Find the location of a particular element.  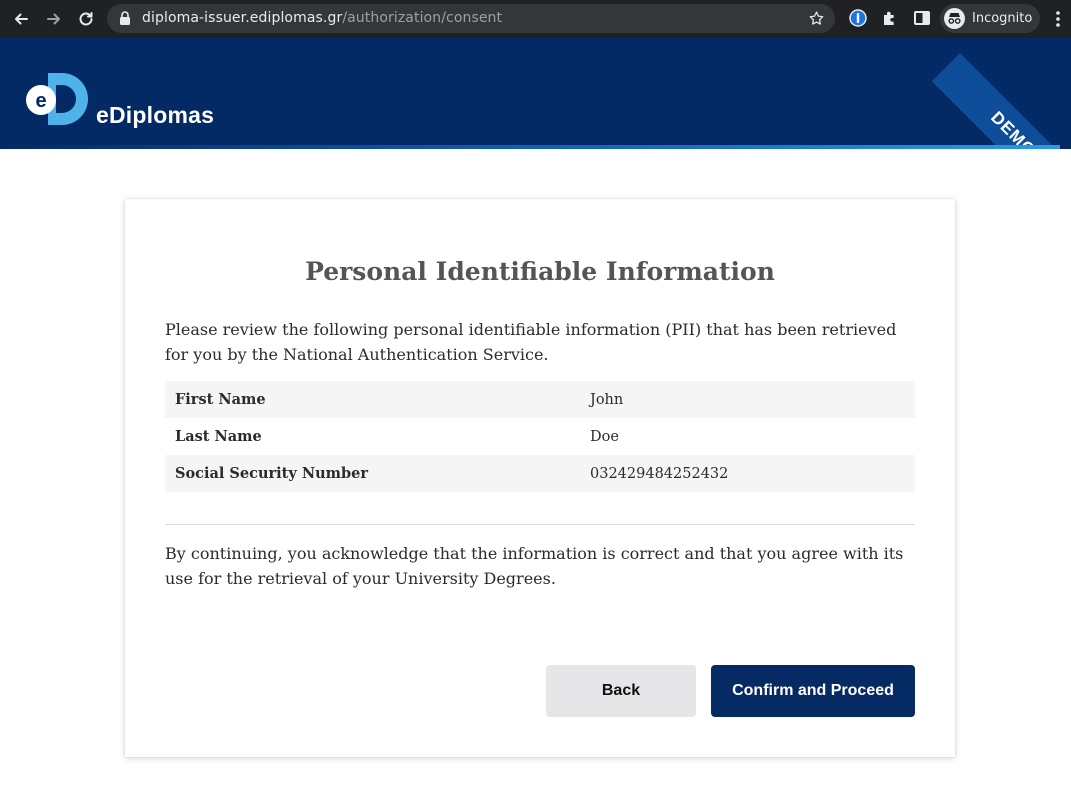

back-arrow-icon is located at coordinates (21, 19).